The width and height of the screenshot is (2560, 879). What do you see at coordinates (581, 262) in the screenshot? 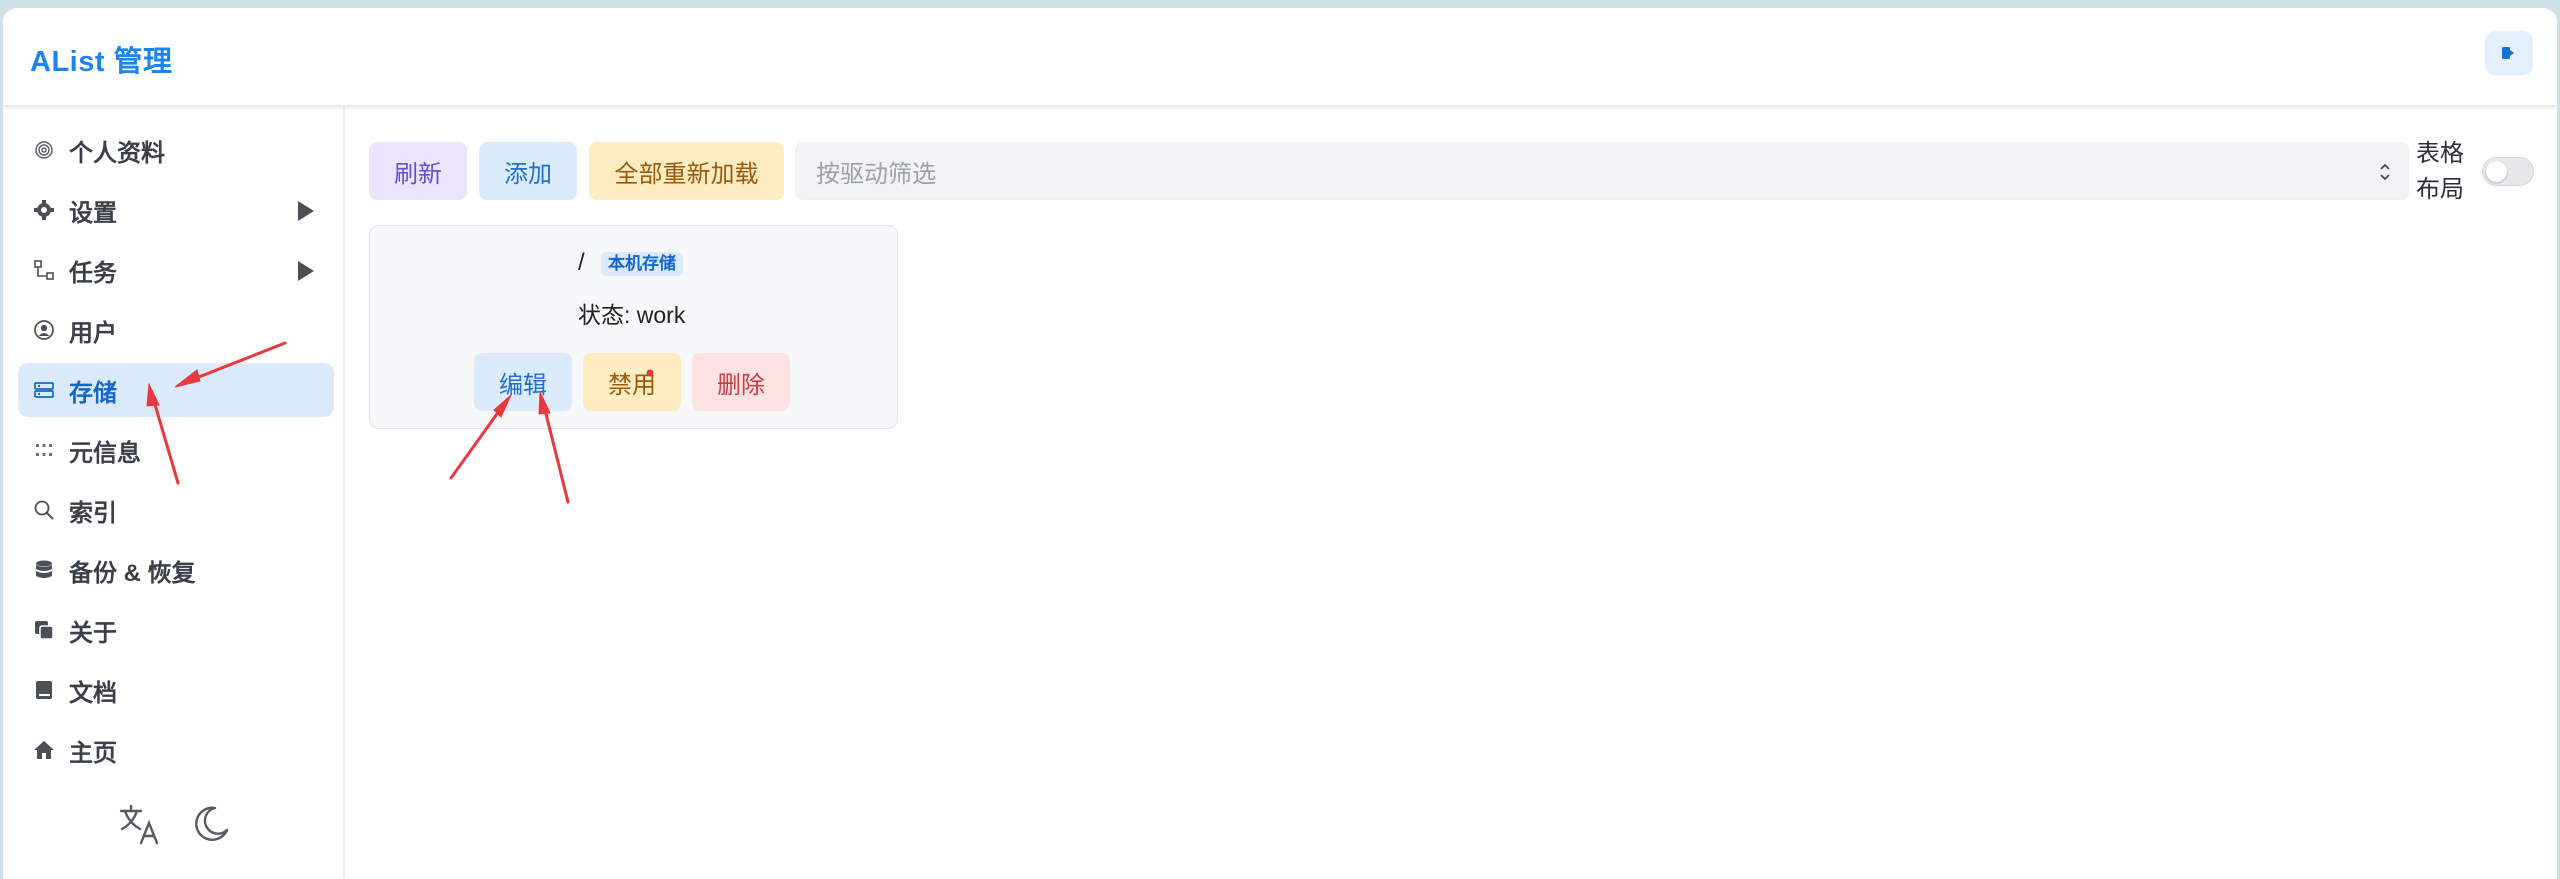
I see `mount-path: /` at bounding box center [581, 262].